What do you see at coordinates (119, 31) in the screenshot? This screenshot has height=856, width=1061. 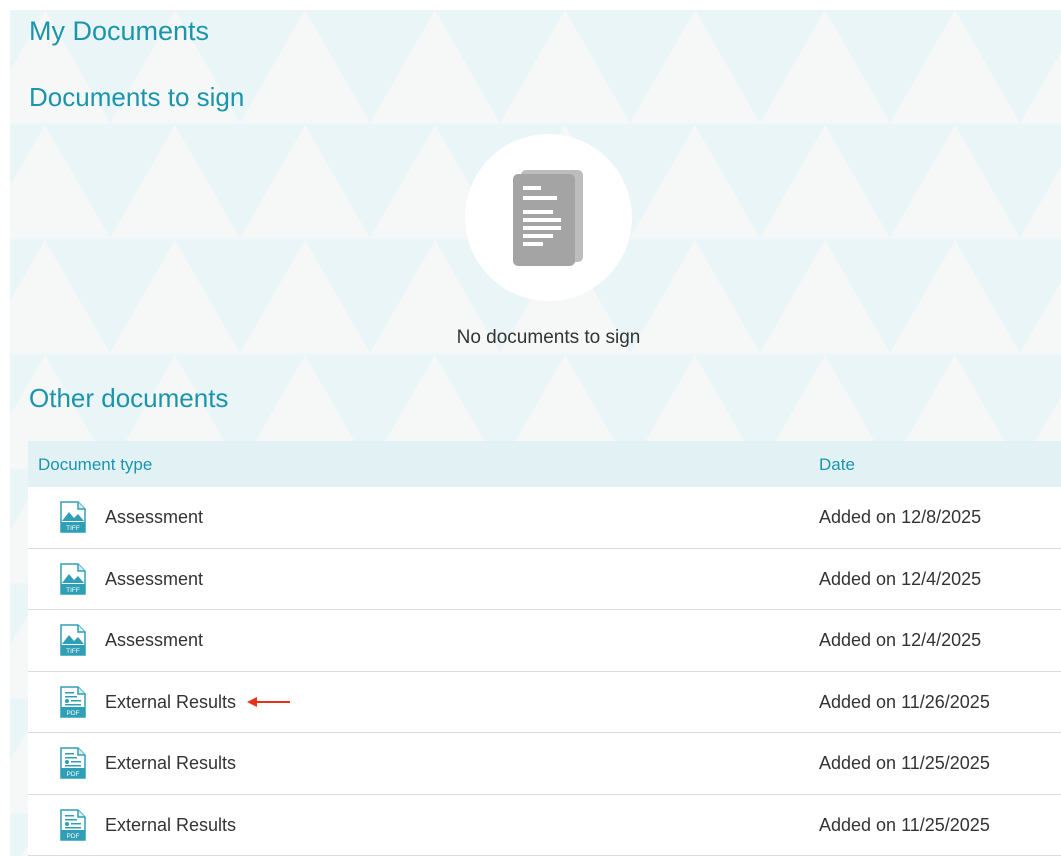 I see `page-title: My Documents` at bounding box center [119, 31].